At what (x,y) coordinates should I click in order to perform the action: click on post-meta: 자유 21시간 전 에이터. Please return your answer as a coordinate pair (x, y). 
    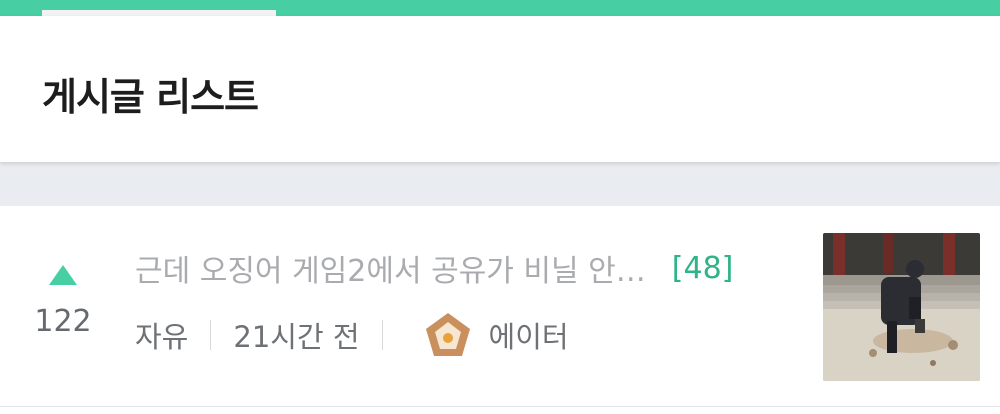
    Looking at the image, I should click on (352, 335).